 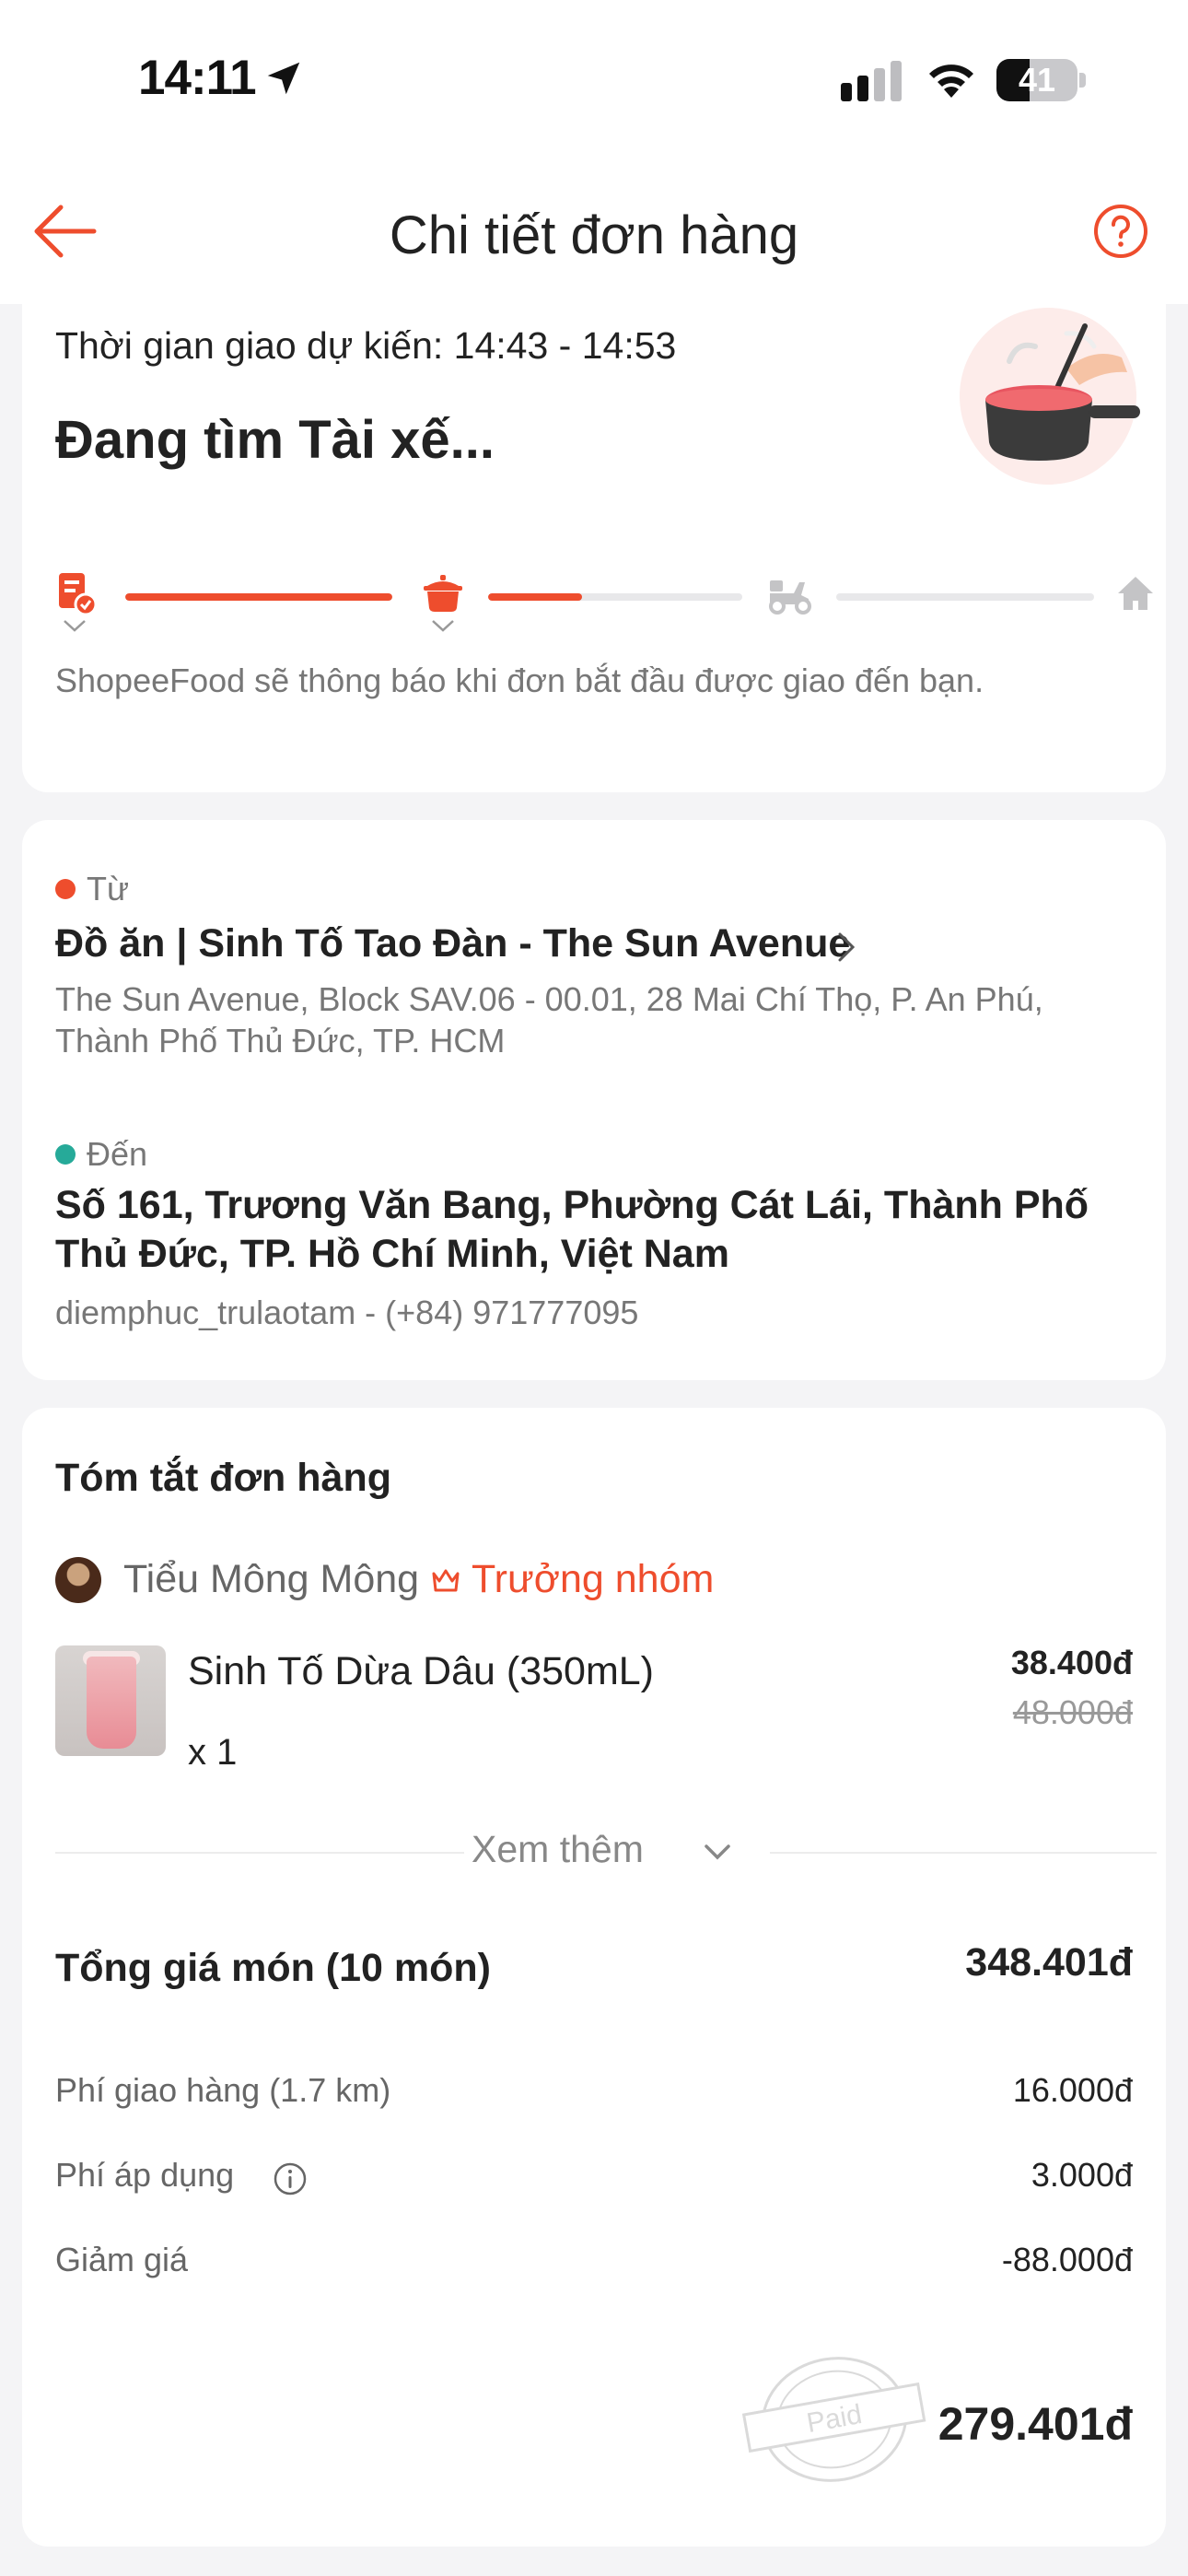 What do you see at coordinates (1135, 593) in the screenshot?
I see `home-icon` at bounding box center [1135, 593].